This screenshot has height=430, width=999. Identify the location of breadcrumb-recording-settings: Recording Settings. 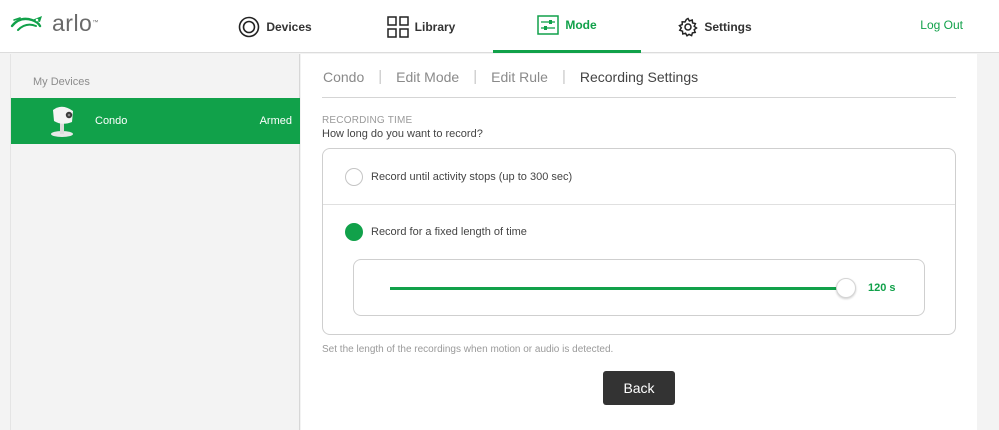
(639, 76).